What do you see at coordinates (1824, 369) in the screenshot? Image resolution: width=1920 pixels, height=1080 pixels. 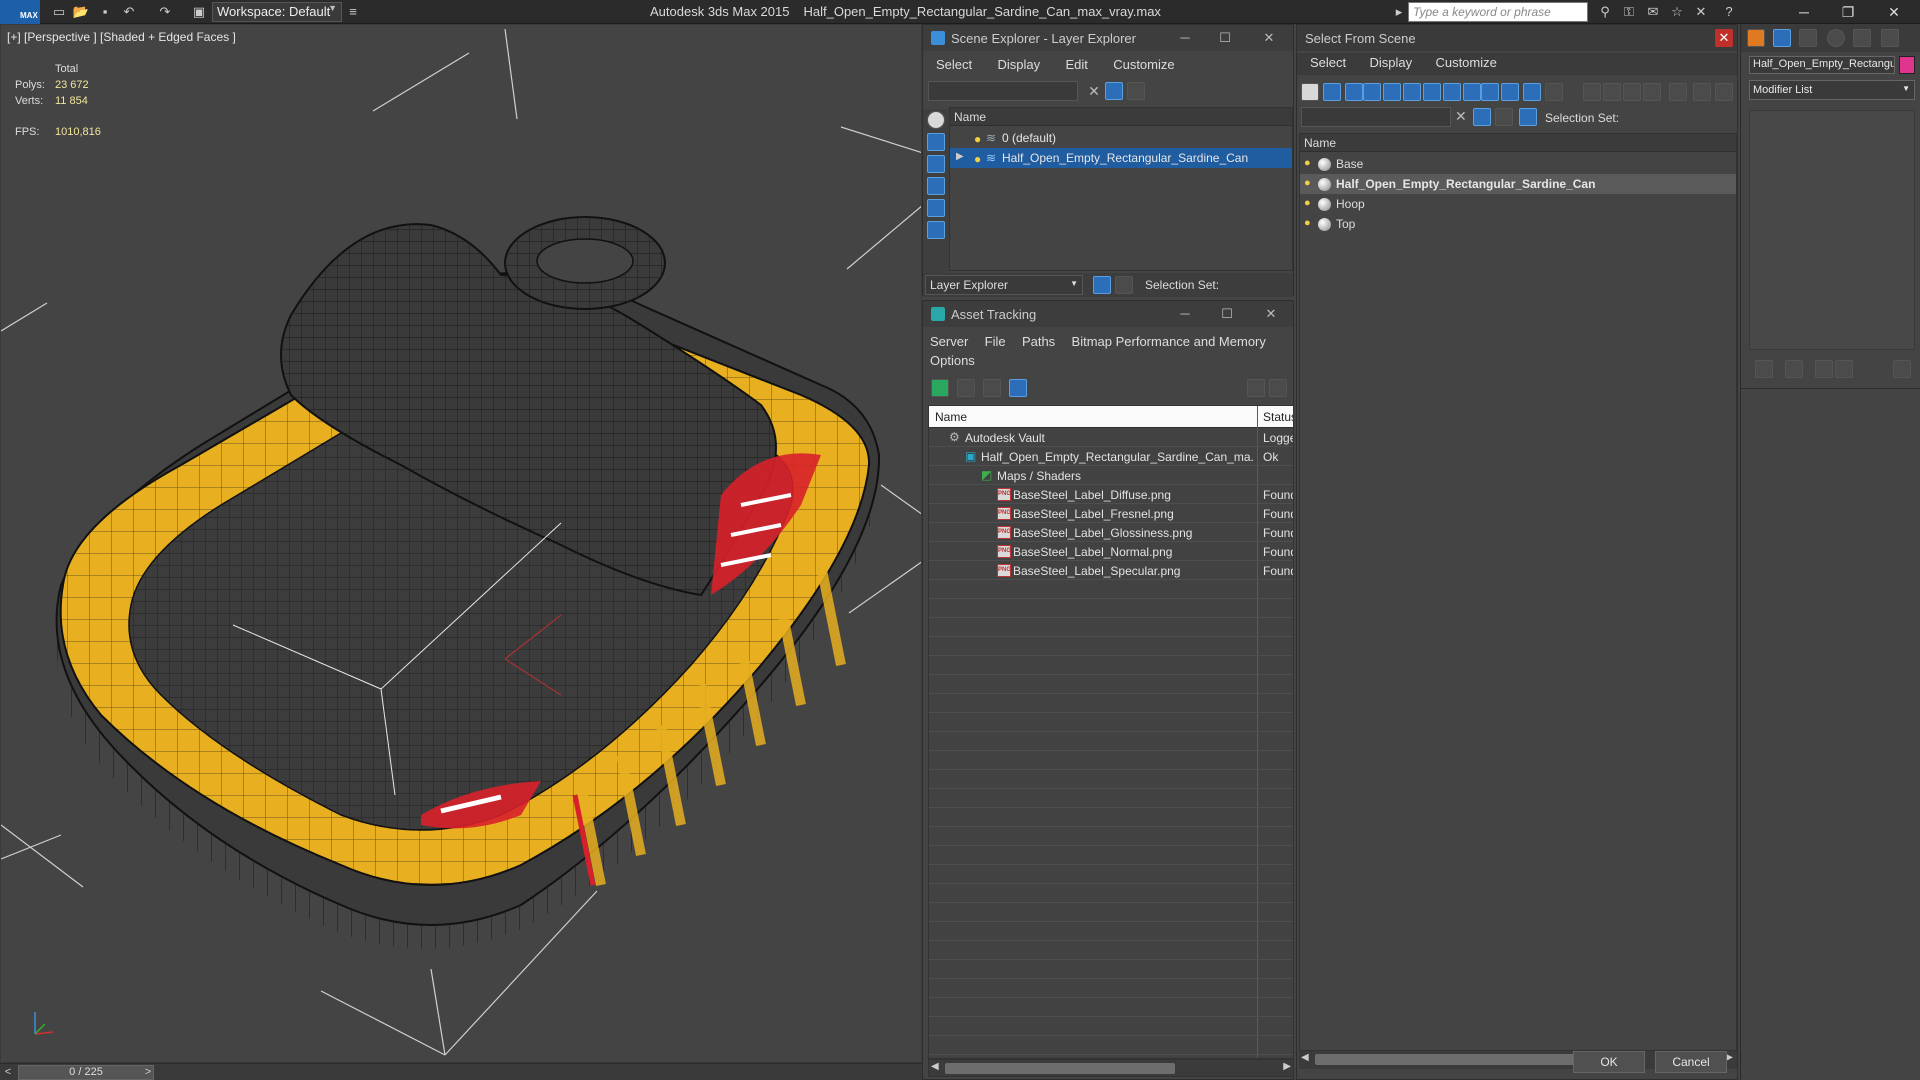 I see `make-unique-icon` at bounding box center [1824, 369].